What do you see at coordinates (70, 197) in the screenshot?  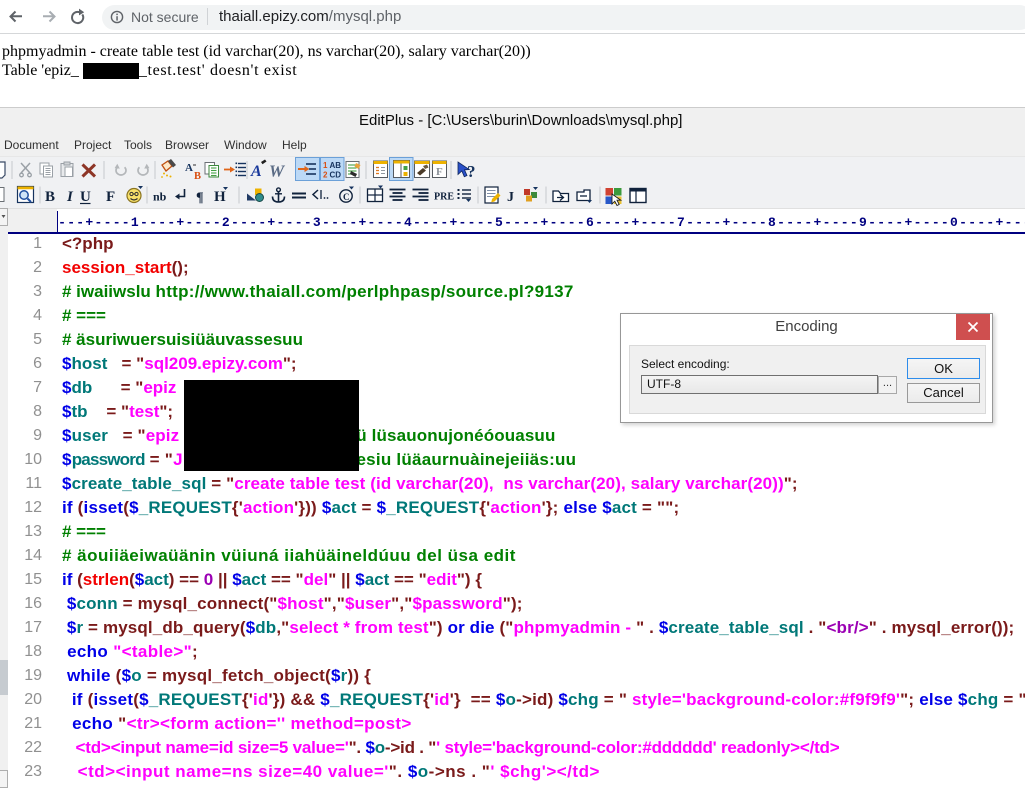 I see `svg-text: I` at bounding box center [70, 197].